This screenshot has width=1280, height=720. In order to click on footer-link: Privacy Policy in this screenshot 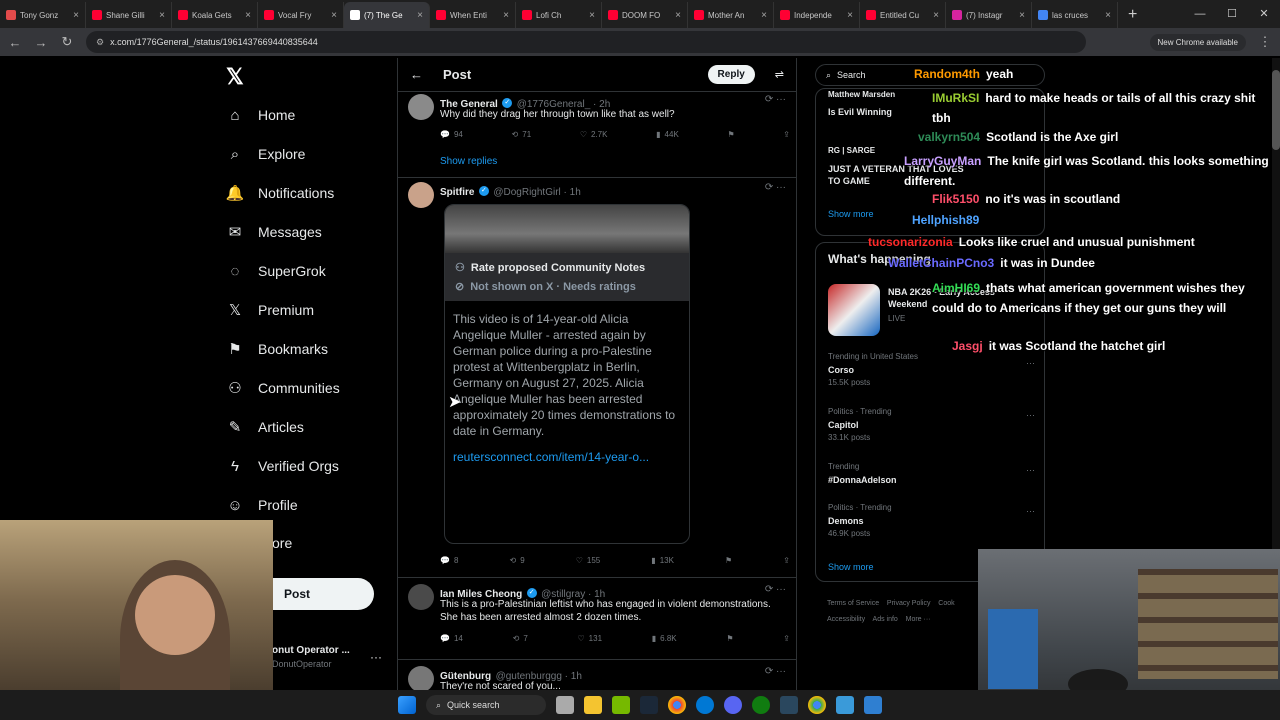, I will do `click(909, 603)`.